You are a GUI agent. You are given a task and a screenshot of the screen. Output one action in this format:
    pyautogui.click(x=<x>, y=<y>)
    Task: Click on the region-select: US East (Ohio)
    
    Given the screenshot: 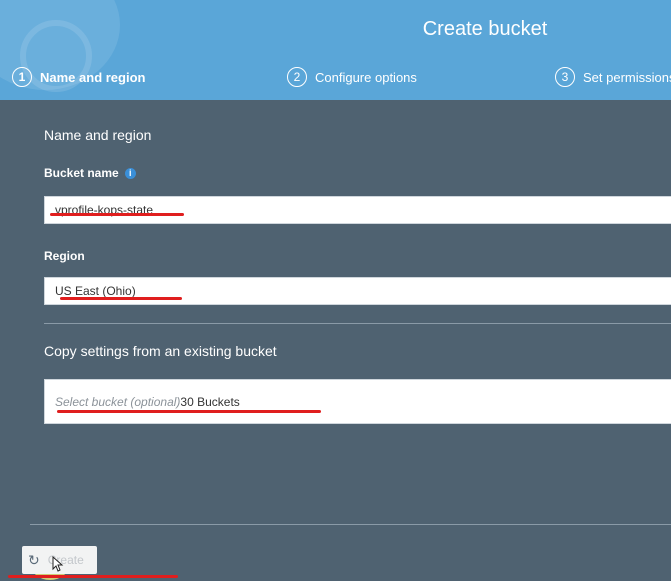 What is the action you would take?
    pyautogui.click(x=357, y=291)
    